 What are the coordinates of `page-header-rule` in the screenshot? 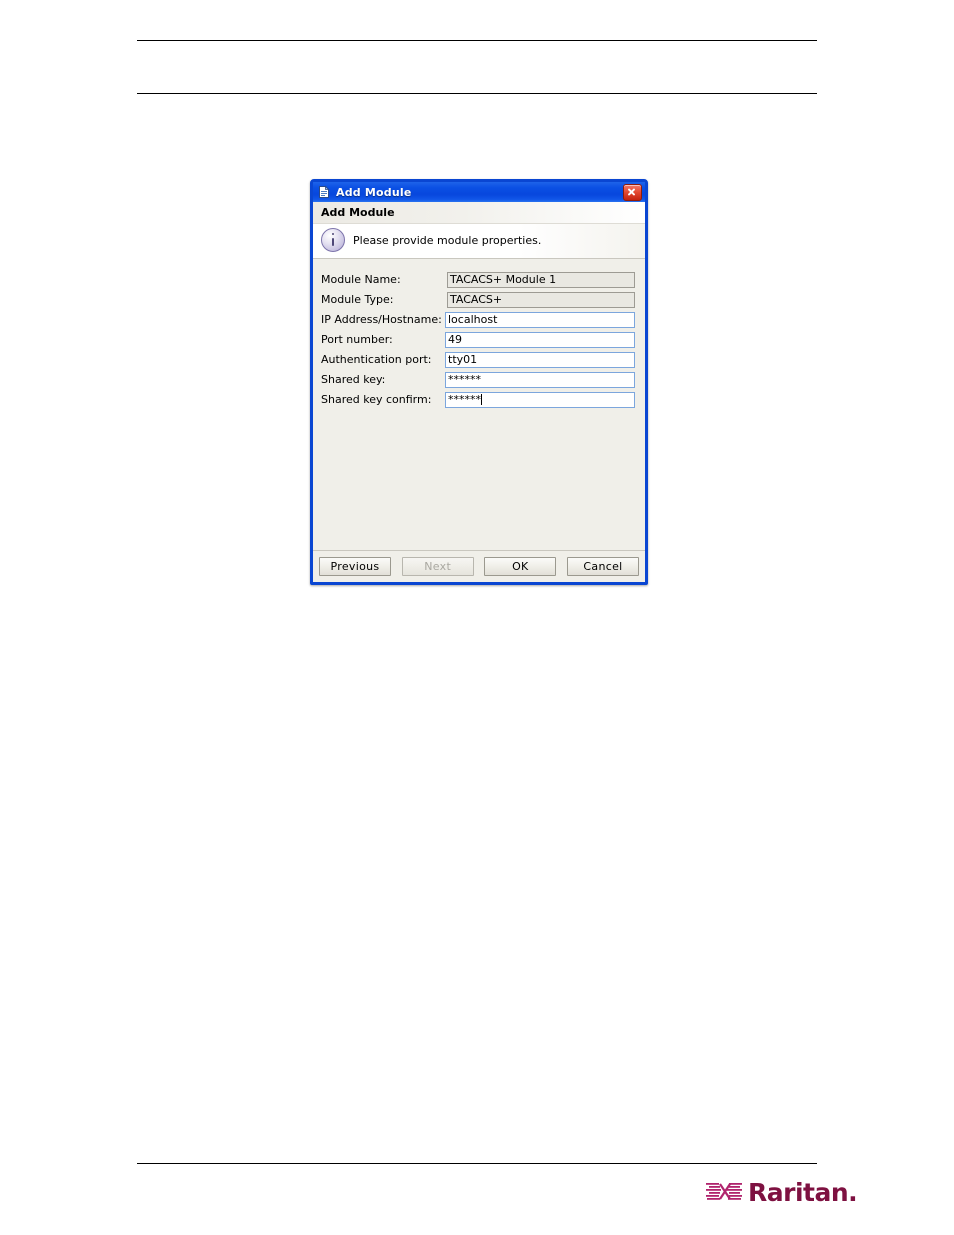 It's located at (477, 93).